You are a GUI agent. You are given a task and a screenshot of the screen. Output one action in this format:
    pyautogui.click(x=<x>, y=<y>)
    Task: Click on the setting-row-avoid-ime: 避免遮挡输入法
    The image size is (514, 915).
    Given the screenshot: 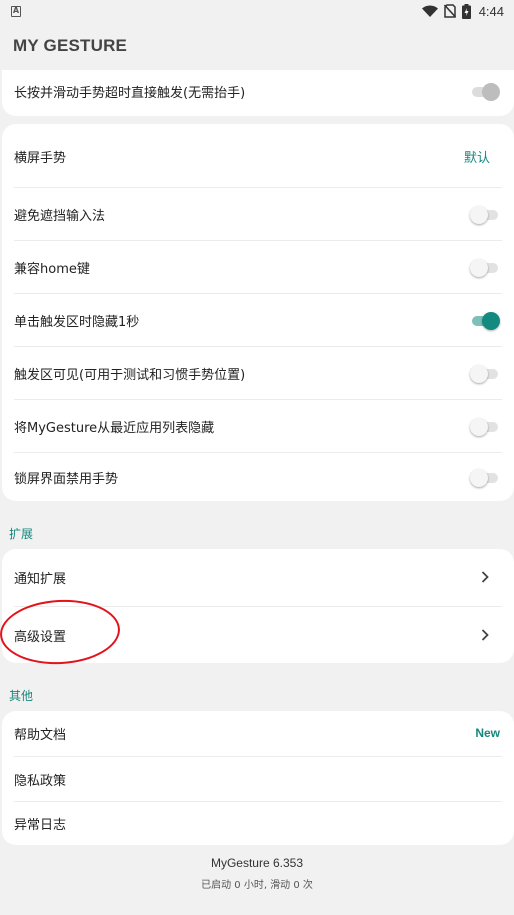 What is the action you would take?
    pyautogui.click(x=258, y=214)
    